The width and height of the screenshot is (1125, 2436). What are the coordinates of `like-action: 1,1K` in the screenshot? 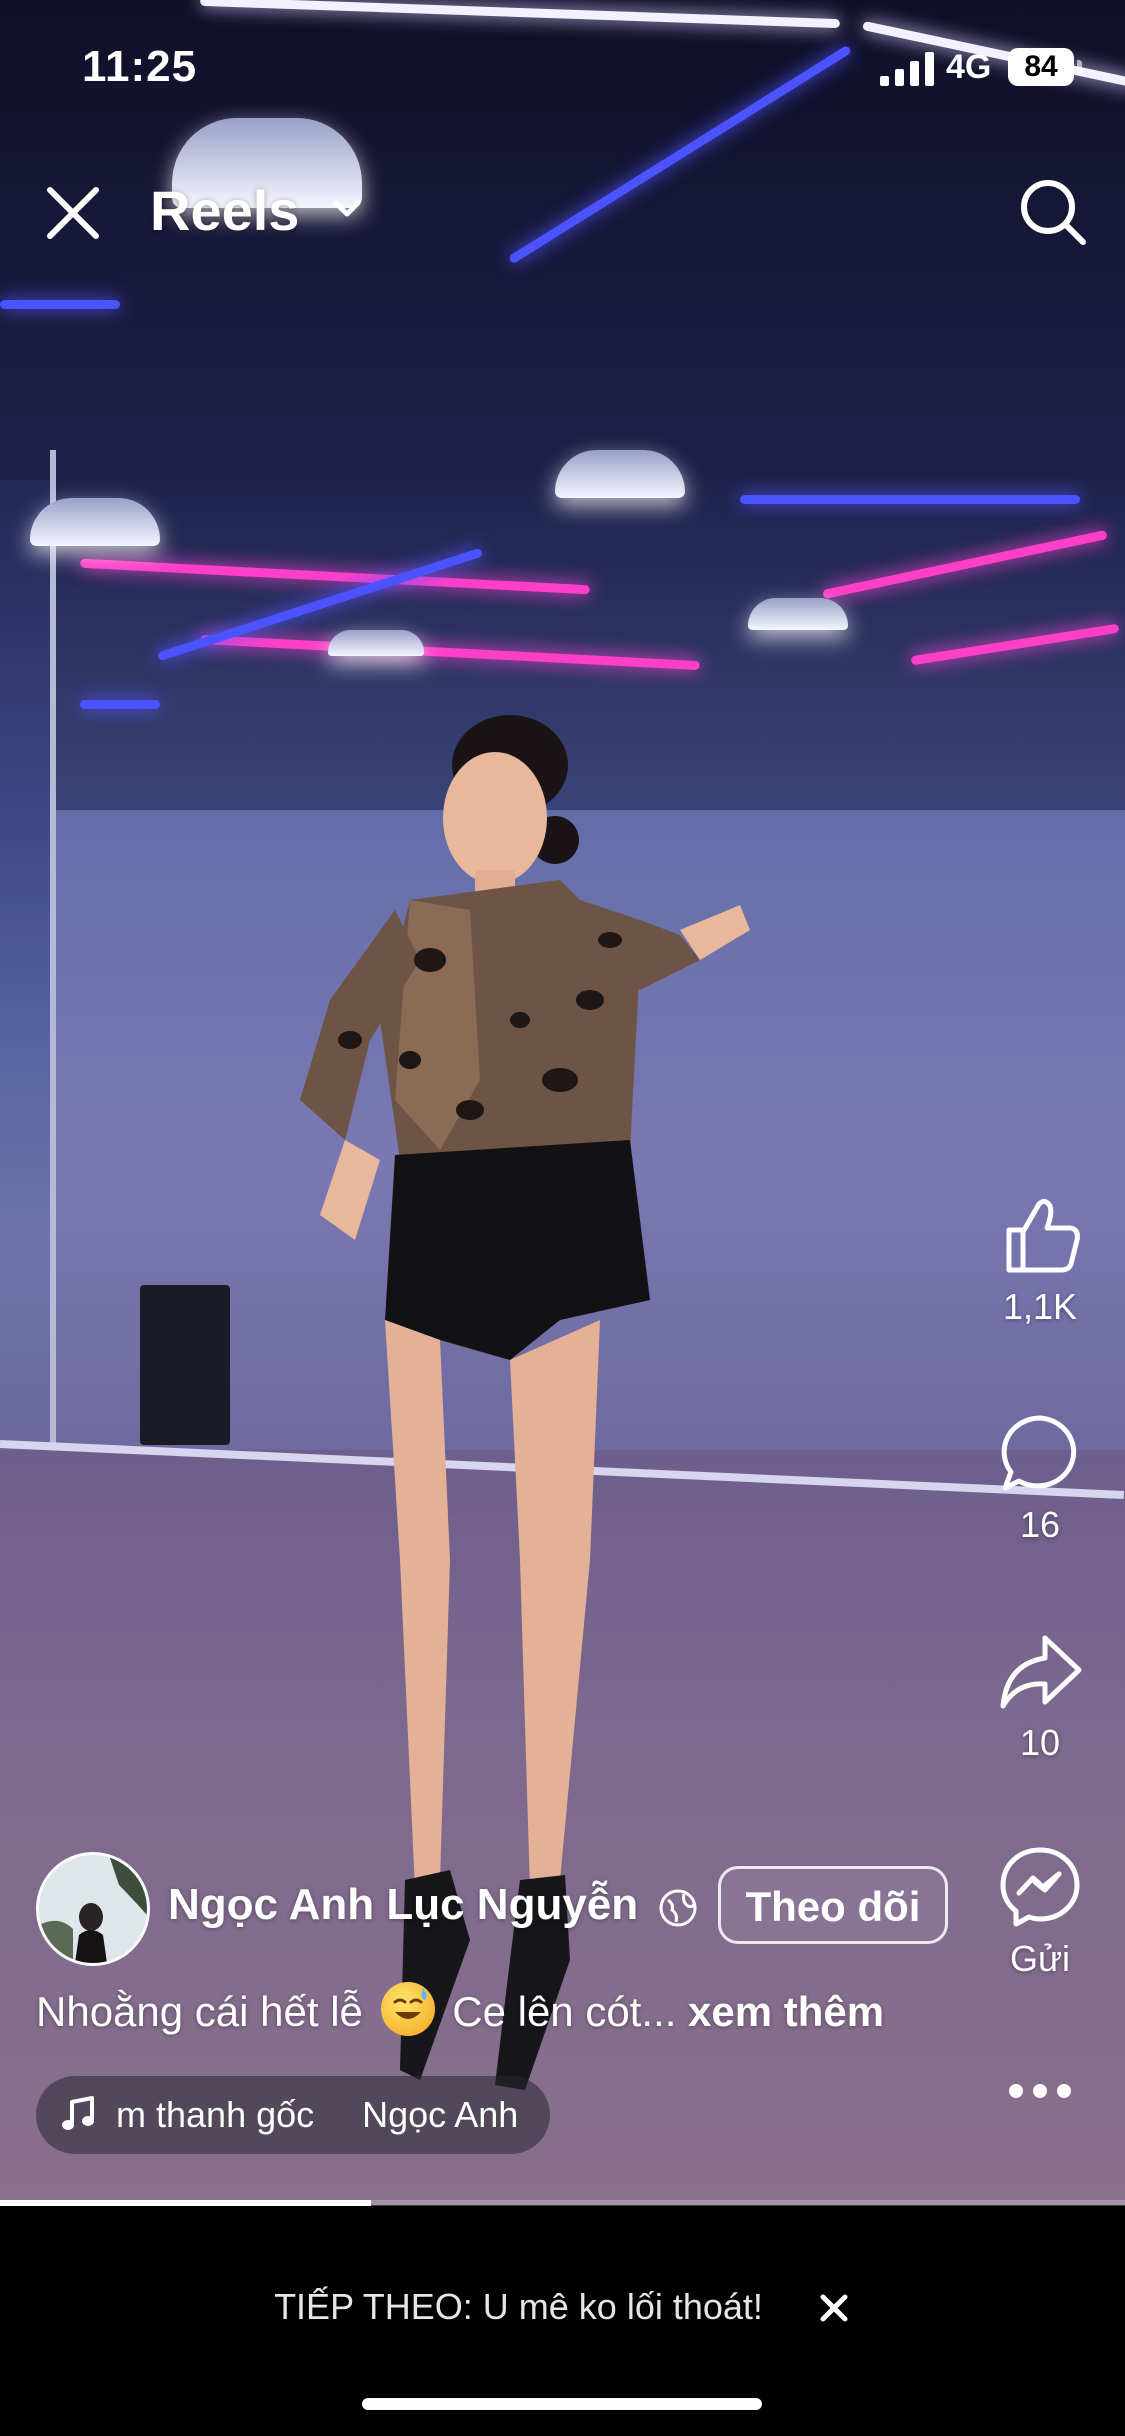 It's located at (1040, 1259).